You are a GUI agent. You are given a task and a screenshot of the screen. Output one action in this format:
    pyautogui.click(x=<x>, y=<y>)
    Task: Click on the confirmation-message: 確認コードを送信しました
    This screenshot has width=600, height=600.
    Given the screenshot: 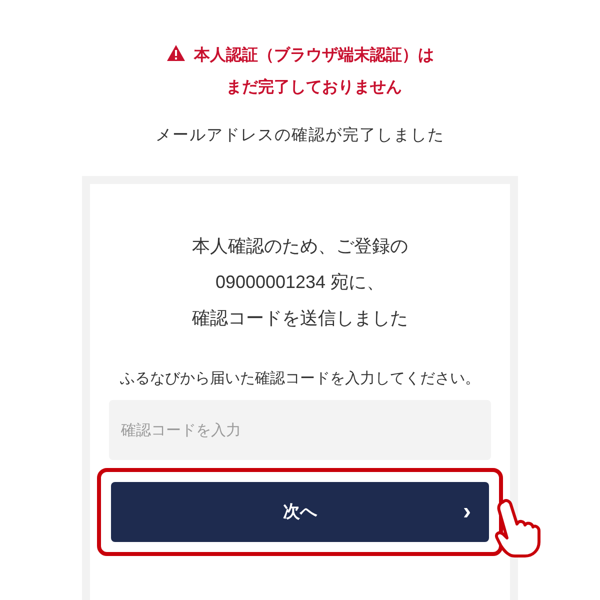 What is the action you would take?
    pyautogui.click(x=300, y=318)
    